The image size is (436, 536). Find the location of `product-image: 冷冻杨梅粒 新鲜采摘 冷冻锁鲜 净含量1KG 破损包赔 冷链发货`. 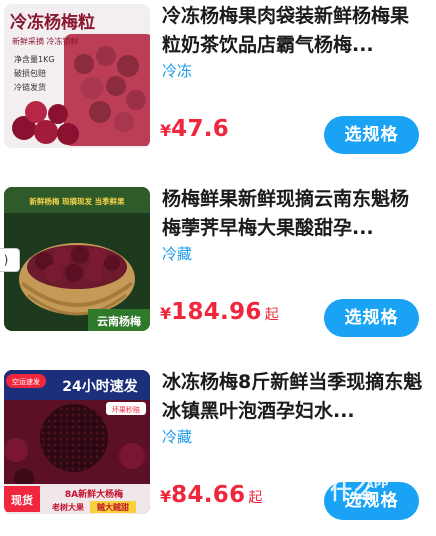

product-image: 冷冻杨梅粒 新鲜采摘 冷冻锁鲜 净含量1KG 破损包赔 冷链发货 is located at coordinates (77, 76).